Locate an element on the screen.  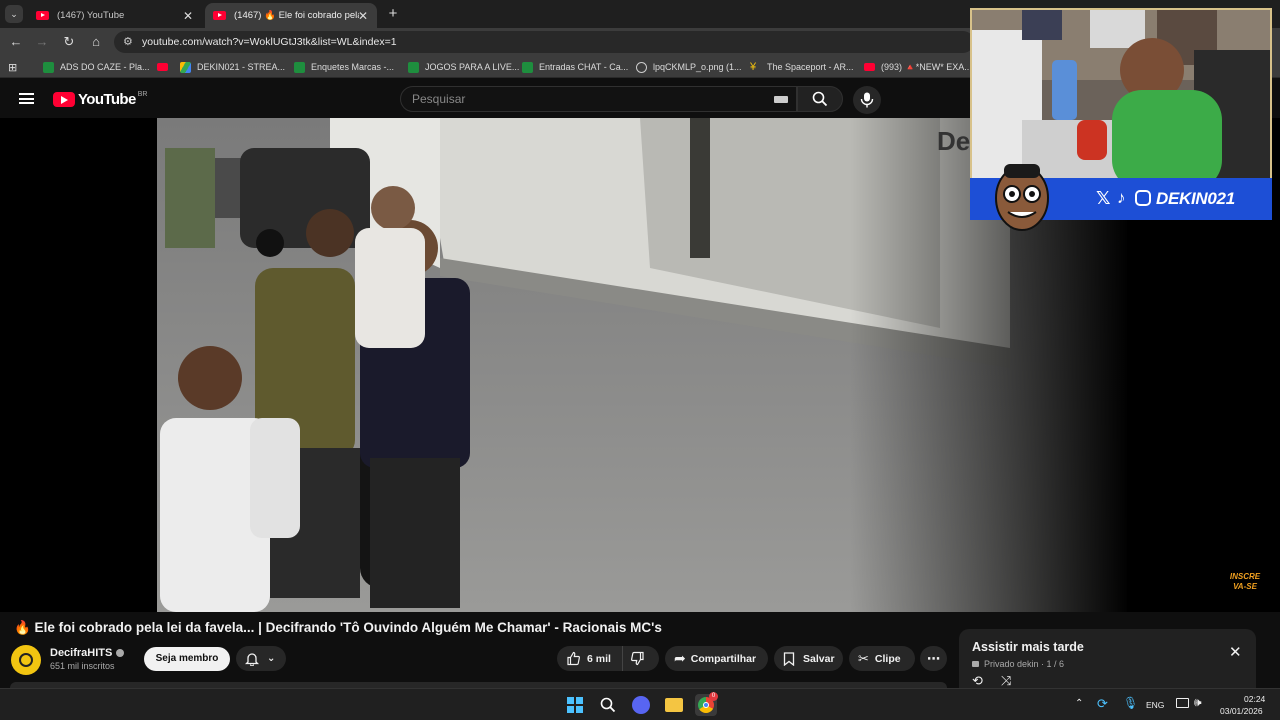
windows-taskbar: 0 ⌃ ⟳ 🎙 ENG 🕪 02:24 03/01/2026 is located at coordinates (640, 704).